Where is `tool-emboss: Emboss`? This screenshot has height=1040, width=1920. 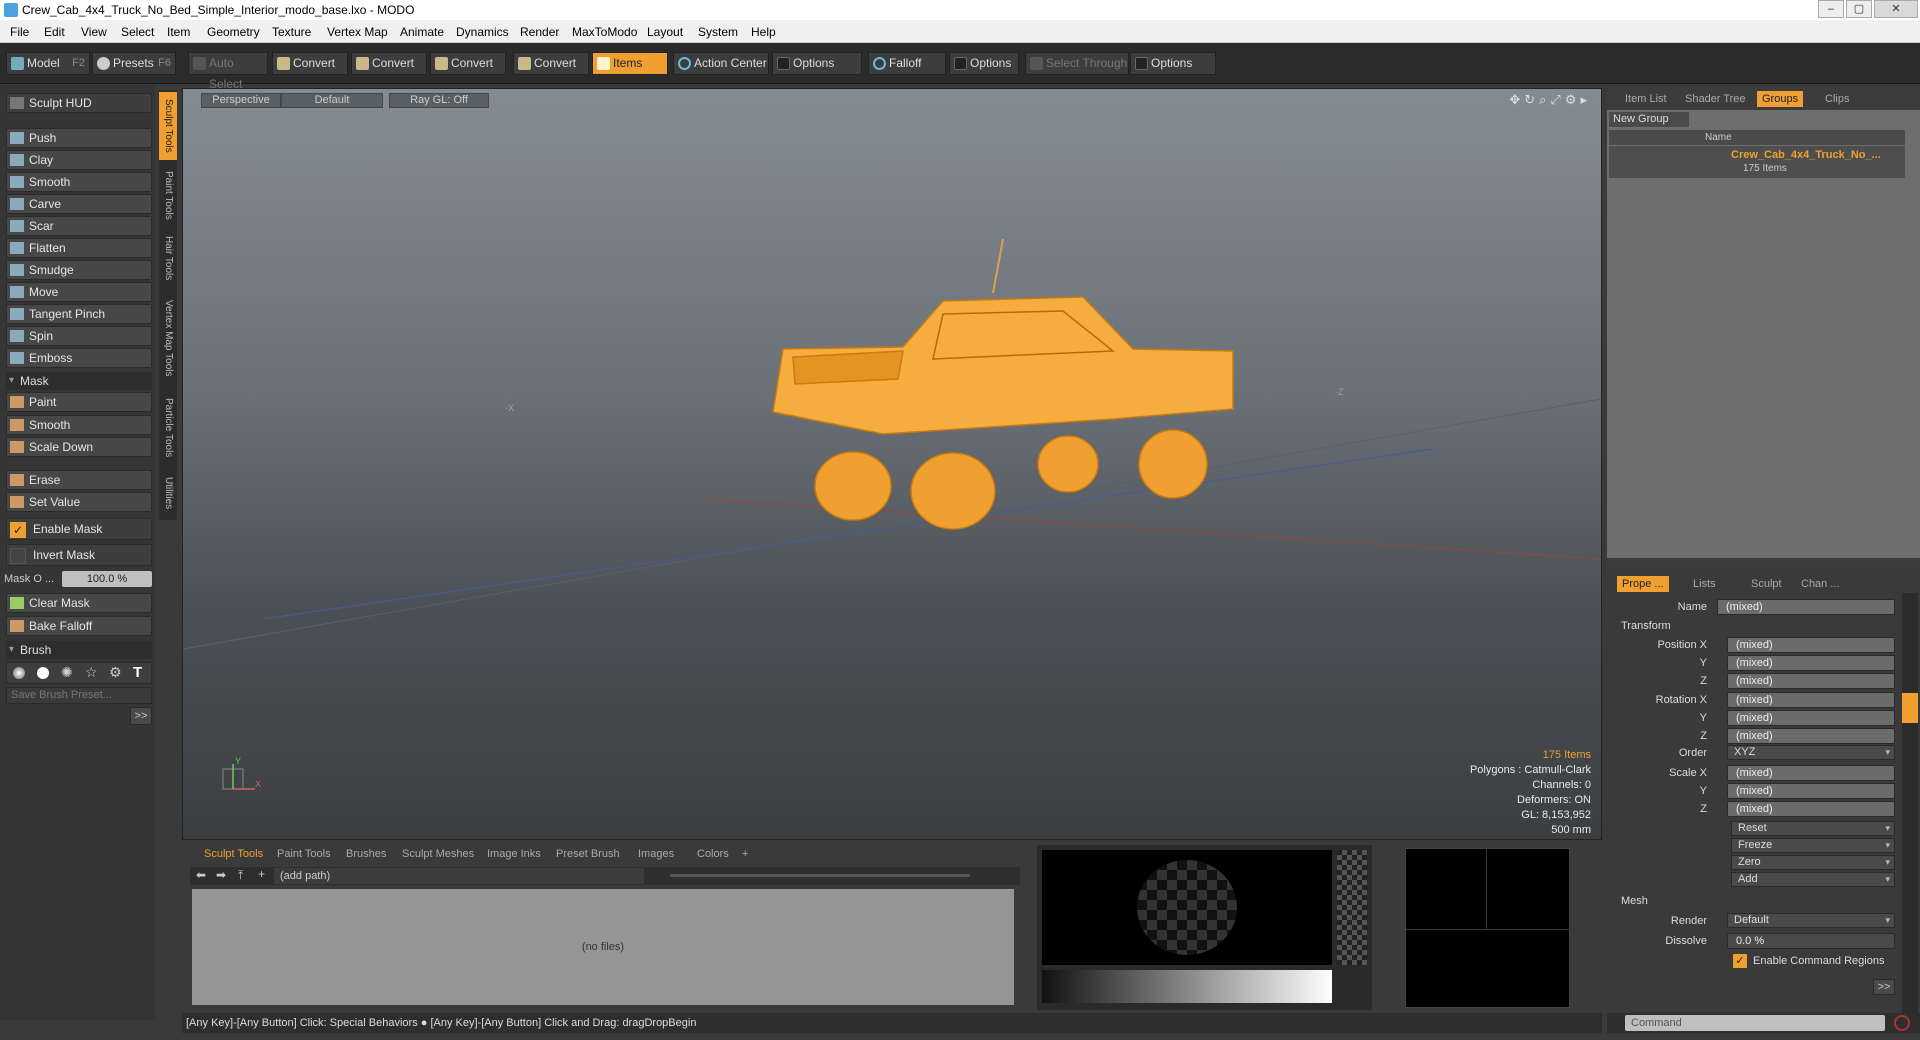 tool-emboss: Emboss is located at coordinates (79, 358).